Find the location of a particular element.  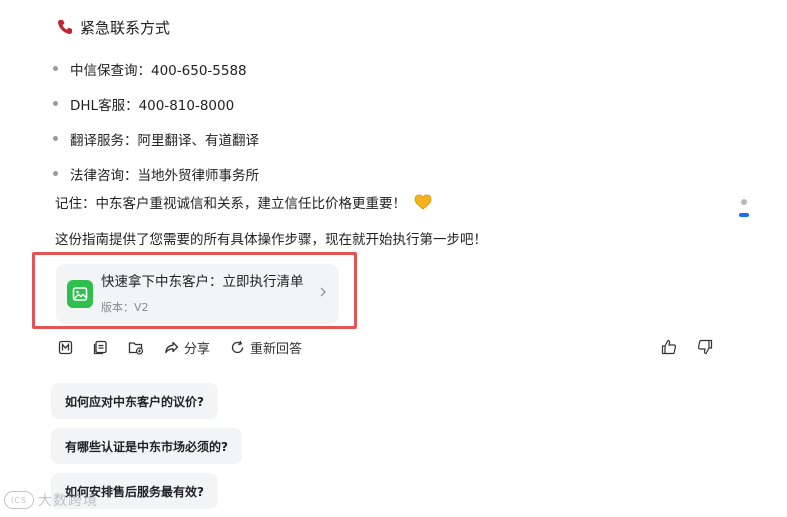

markdown-button is located at coordinates (65, 347).